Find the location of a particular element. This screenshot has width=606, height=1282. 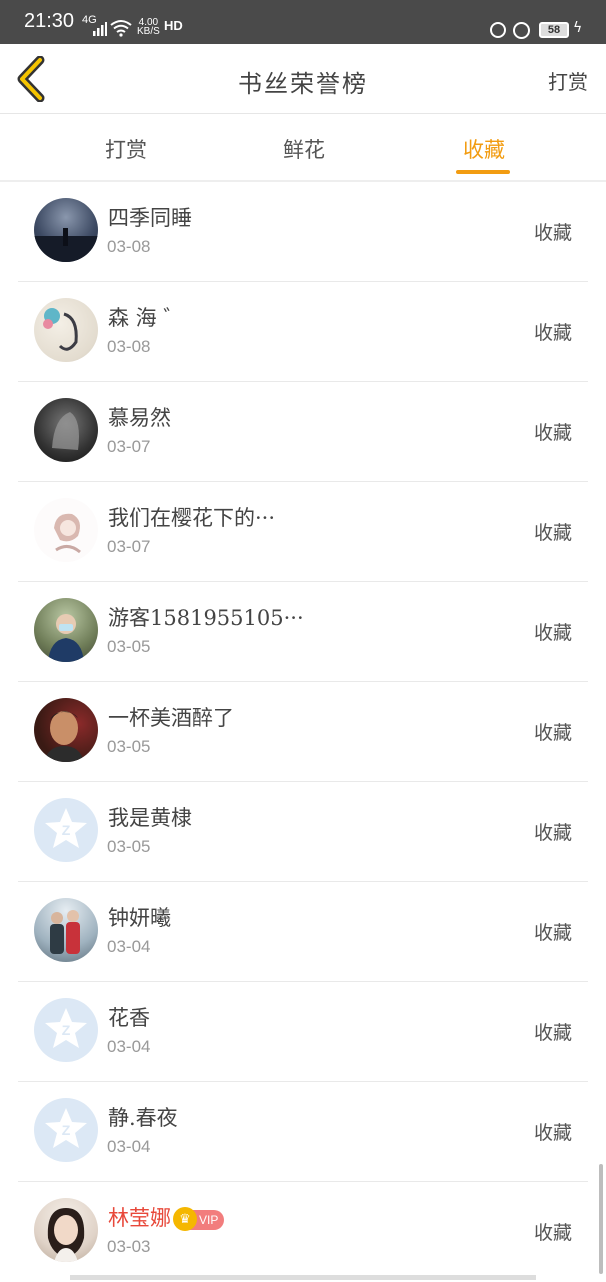

user-name: 我们在樱花下的··· is located at coordinates (192, 518).